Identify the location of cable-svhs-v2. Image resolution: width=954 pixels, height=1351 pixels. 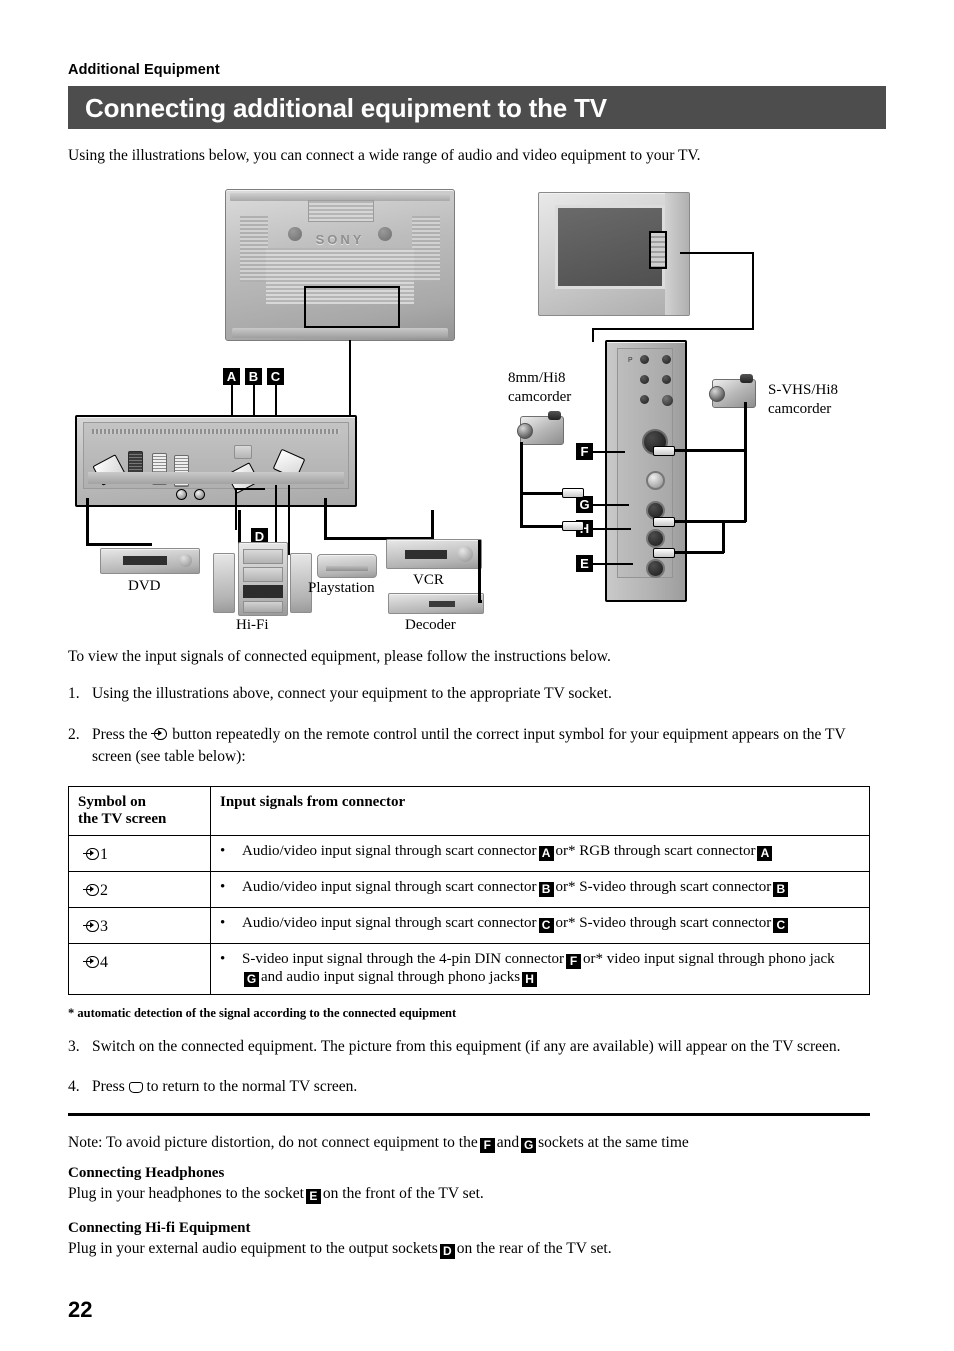
(723, 536).